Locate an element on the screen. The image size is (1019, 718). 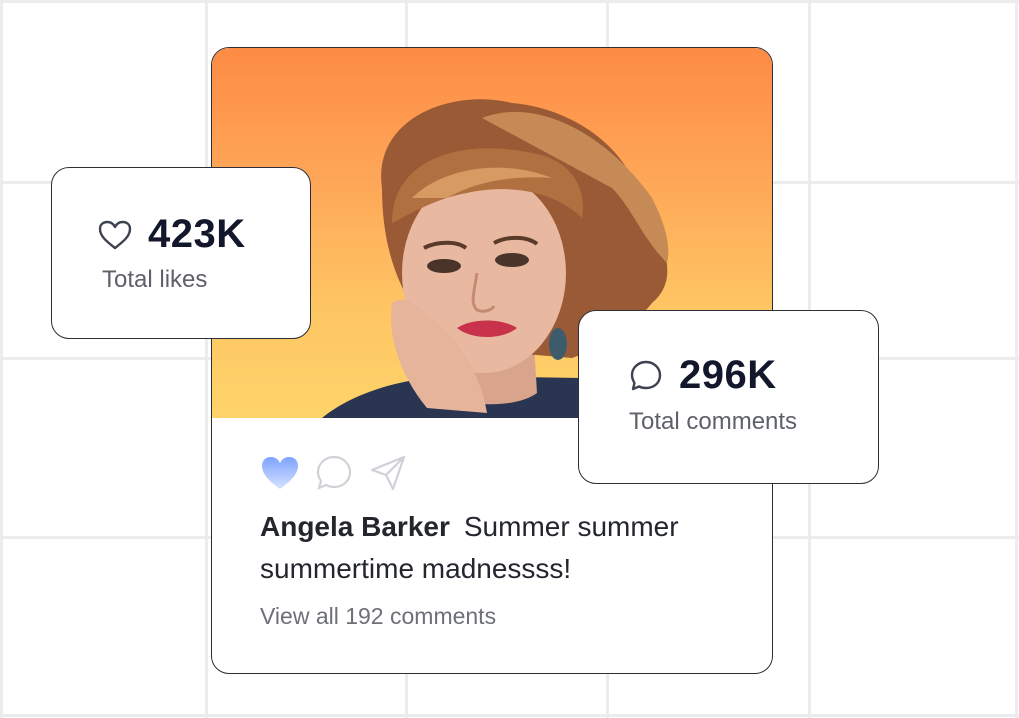
share-button is located at coordinates (388, 473).